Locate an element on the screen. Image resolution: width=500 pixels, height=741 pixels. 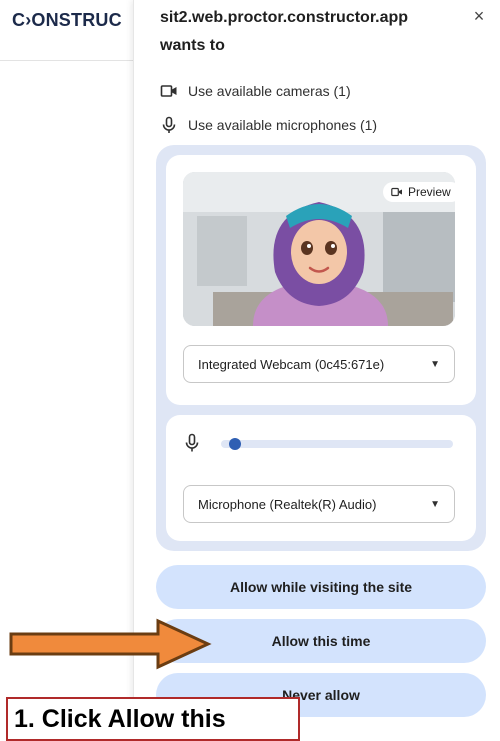
preview-camera-icon is located at coordinates (396, 192).